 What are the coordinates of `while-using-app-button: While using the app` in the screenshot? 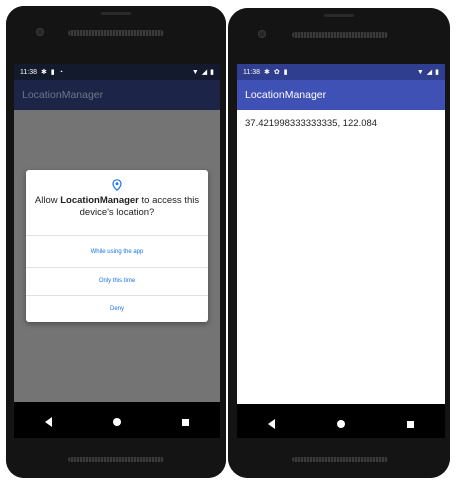 It's located at (117, 252).